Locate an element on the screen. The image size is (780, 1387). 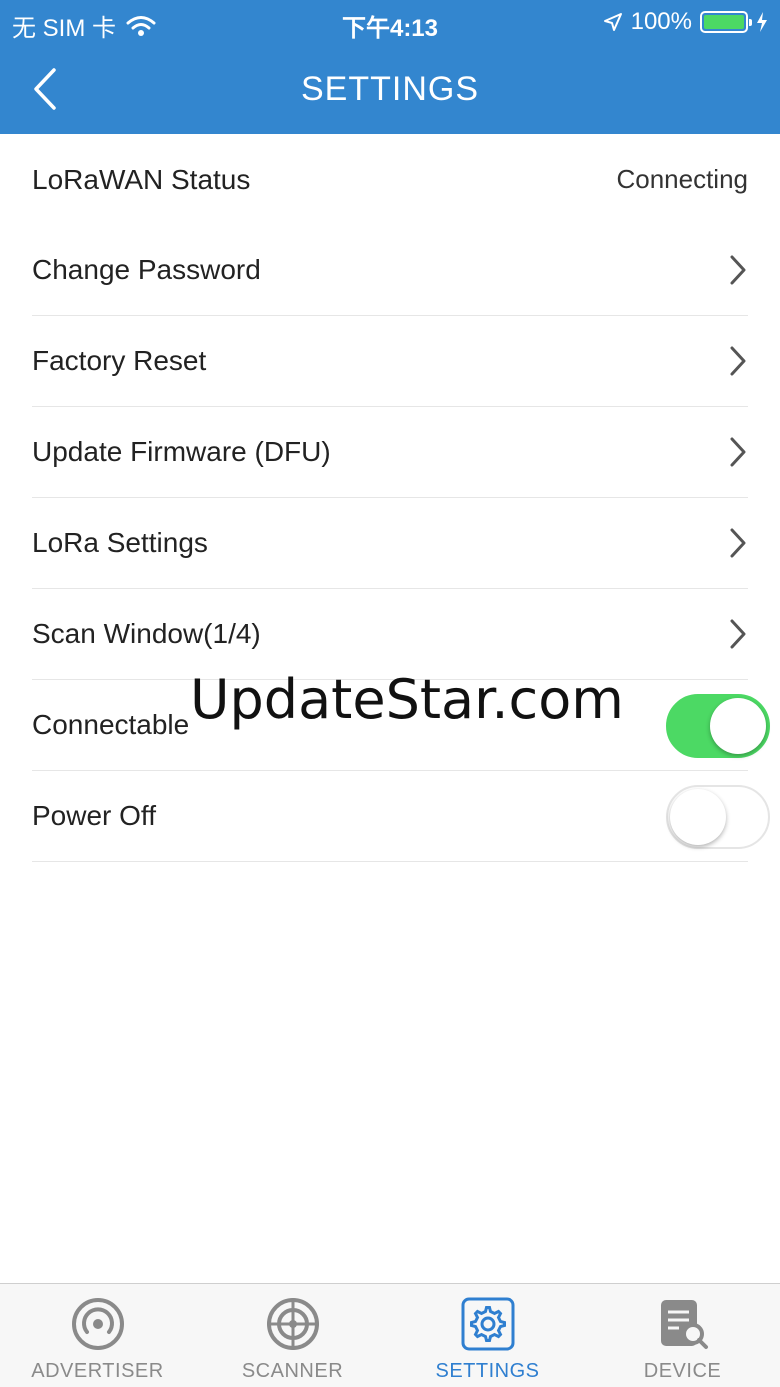
status-right: 100% is located at coordinates (685, 22).